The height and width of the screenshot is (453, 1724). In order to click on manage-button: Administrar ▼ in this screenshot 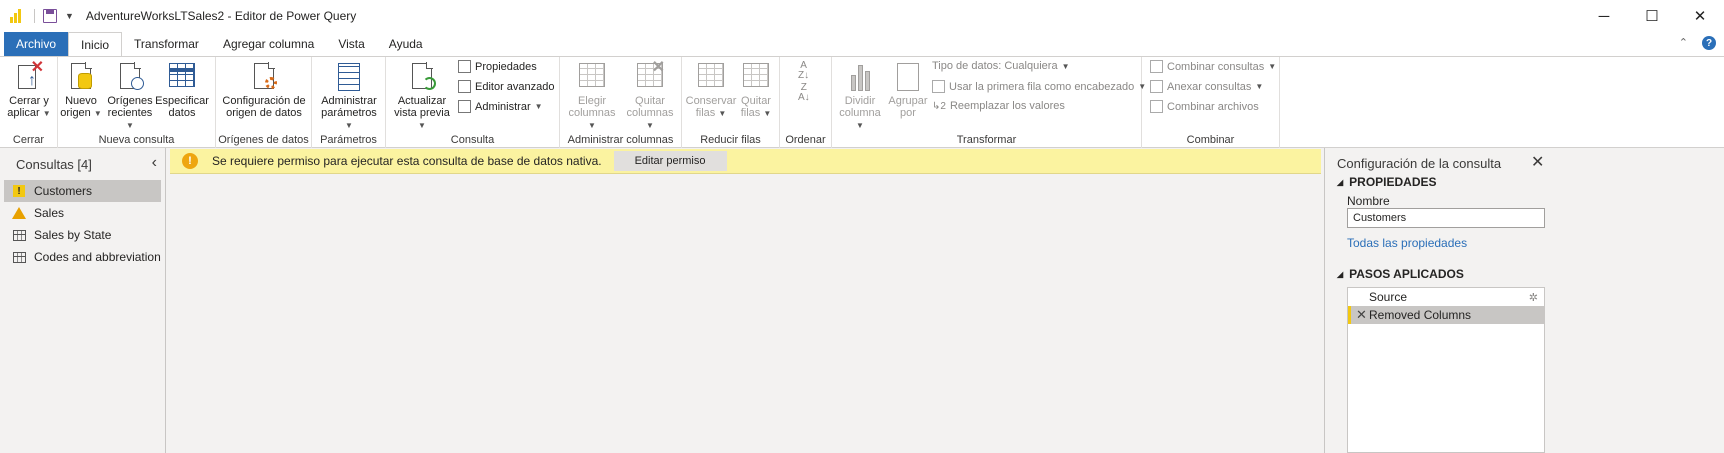, I will do `click(500, 106)`.